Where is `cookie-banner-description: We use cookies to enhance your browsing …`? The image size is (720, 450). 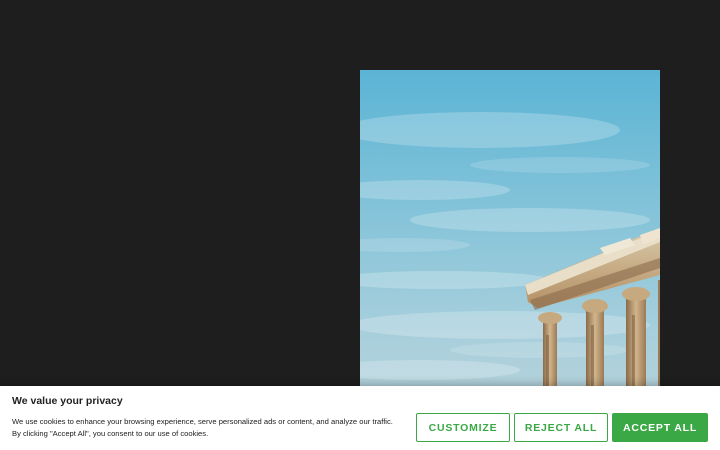 cookie-banner-description: We use cookies to enhance your browsing … is located at coordinates (209, 428).